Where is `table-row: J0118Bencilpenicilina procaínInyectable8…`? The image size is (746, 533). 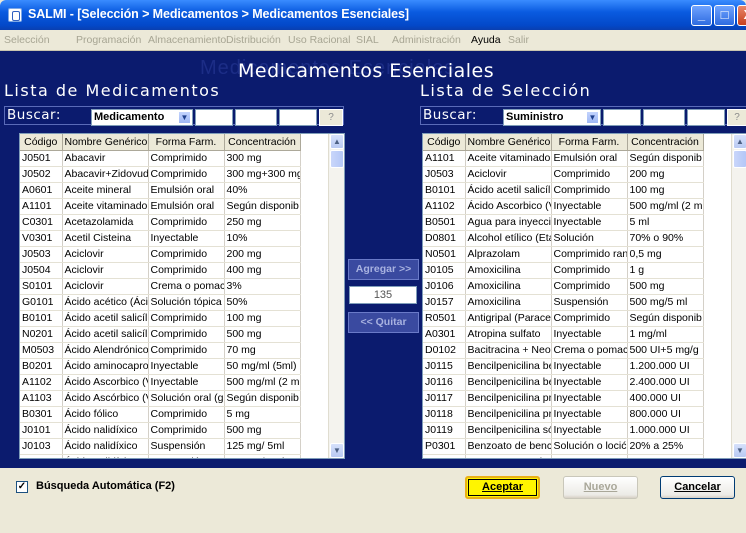 table-row: J0118Bencilpenicilina procaínInyectable8… is located at coordinates (563, 414).